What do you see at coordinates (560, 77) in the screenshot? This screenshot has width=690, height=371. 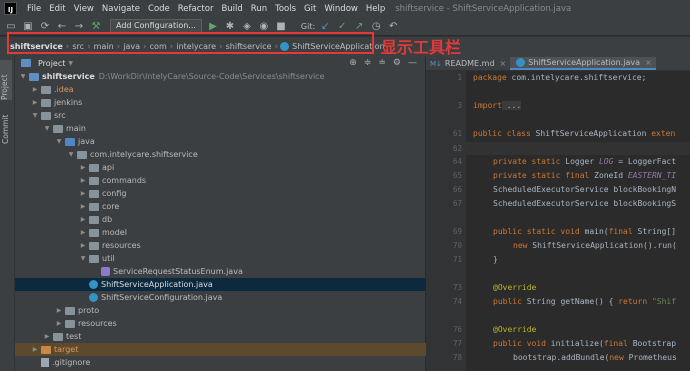 I see `code-line: package com.intelycare.shiftservice;` at bounding box center [560, 77].